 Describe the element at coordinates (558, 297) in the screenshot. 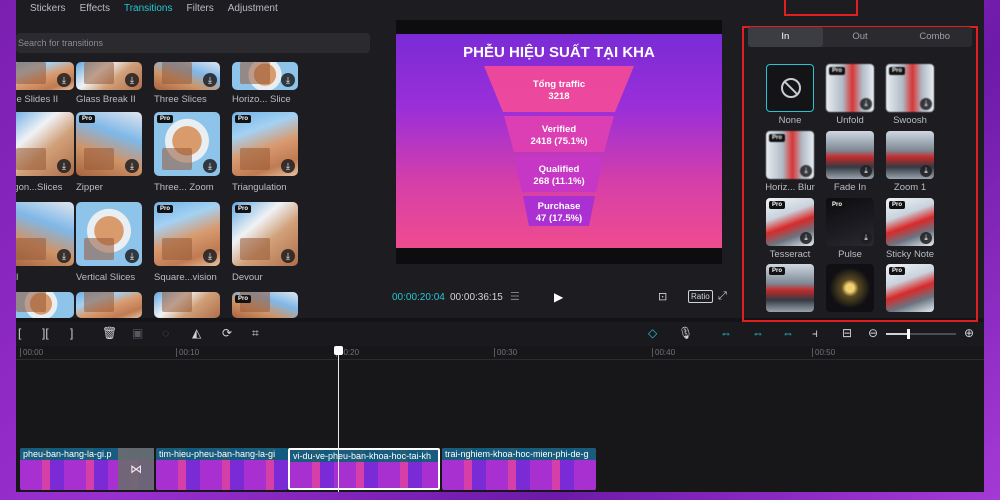

I see `play-icon: ▶` at that location.